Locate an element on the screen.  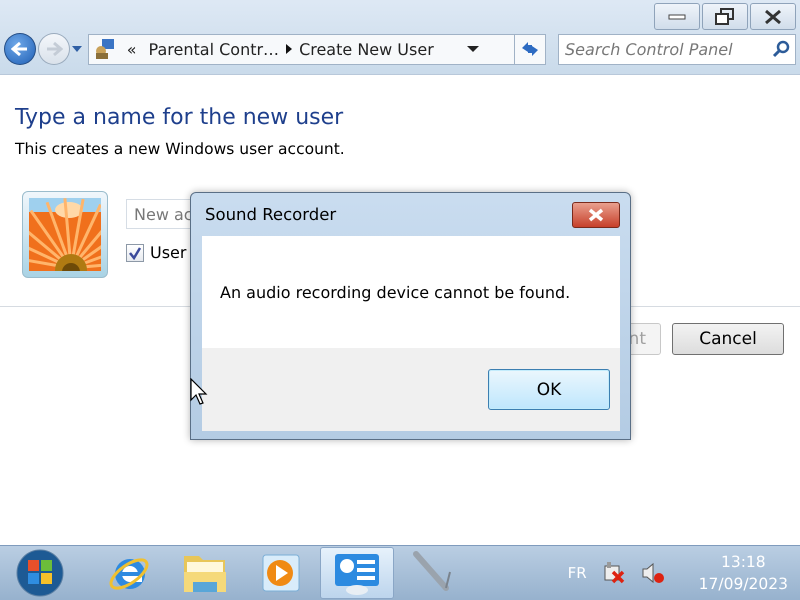
restore-button is located at coordinates (725, 16).